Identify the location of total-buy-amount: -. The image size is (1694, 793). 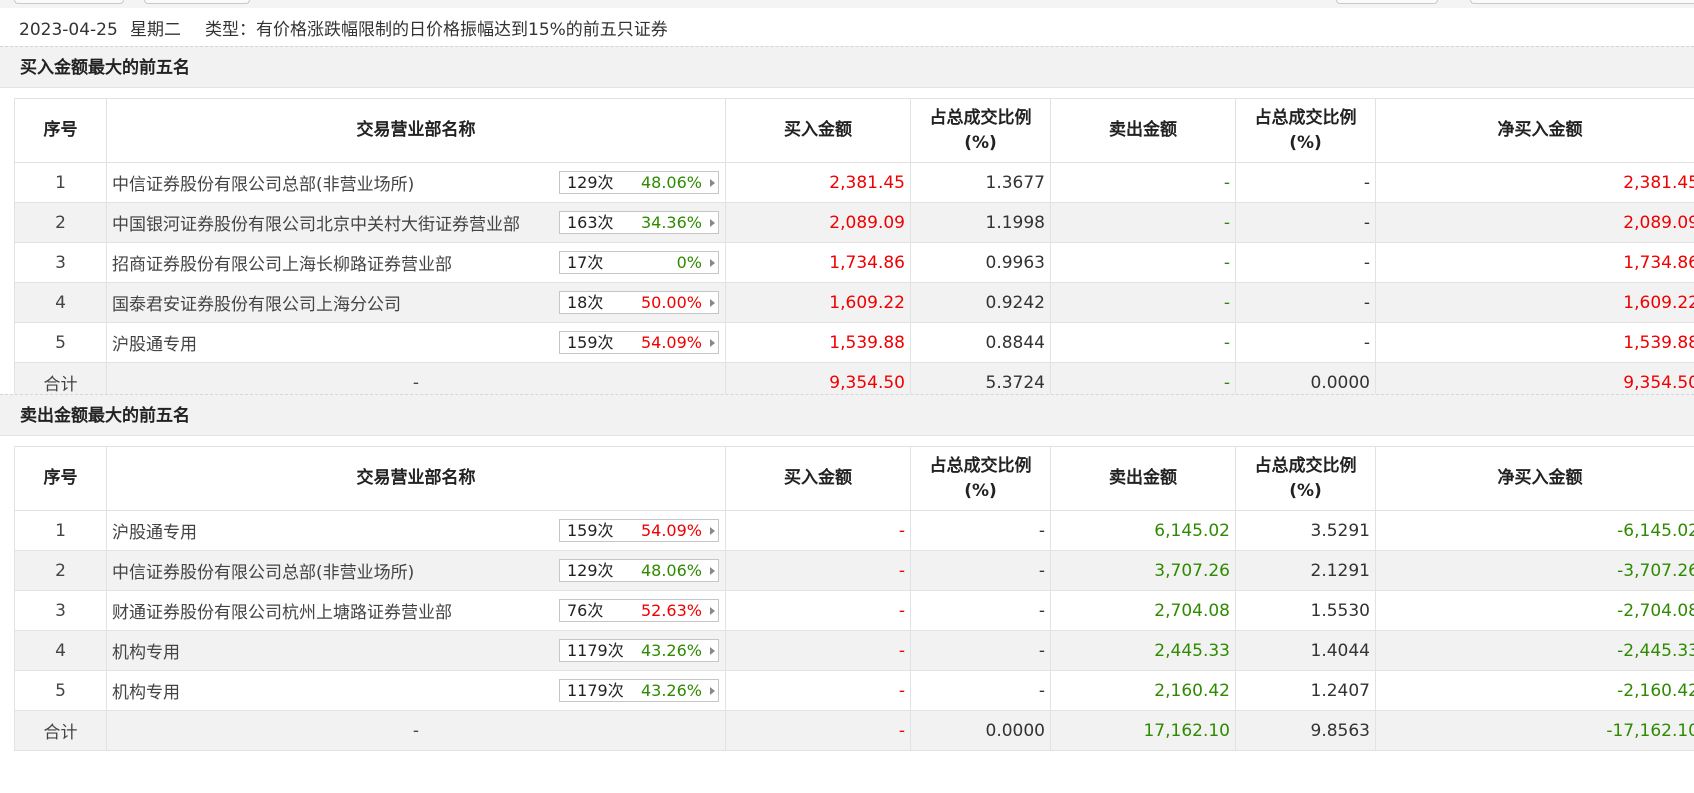
(818, 730).